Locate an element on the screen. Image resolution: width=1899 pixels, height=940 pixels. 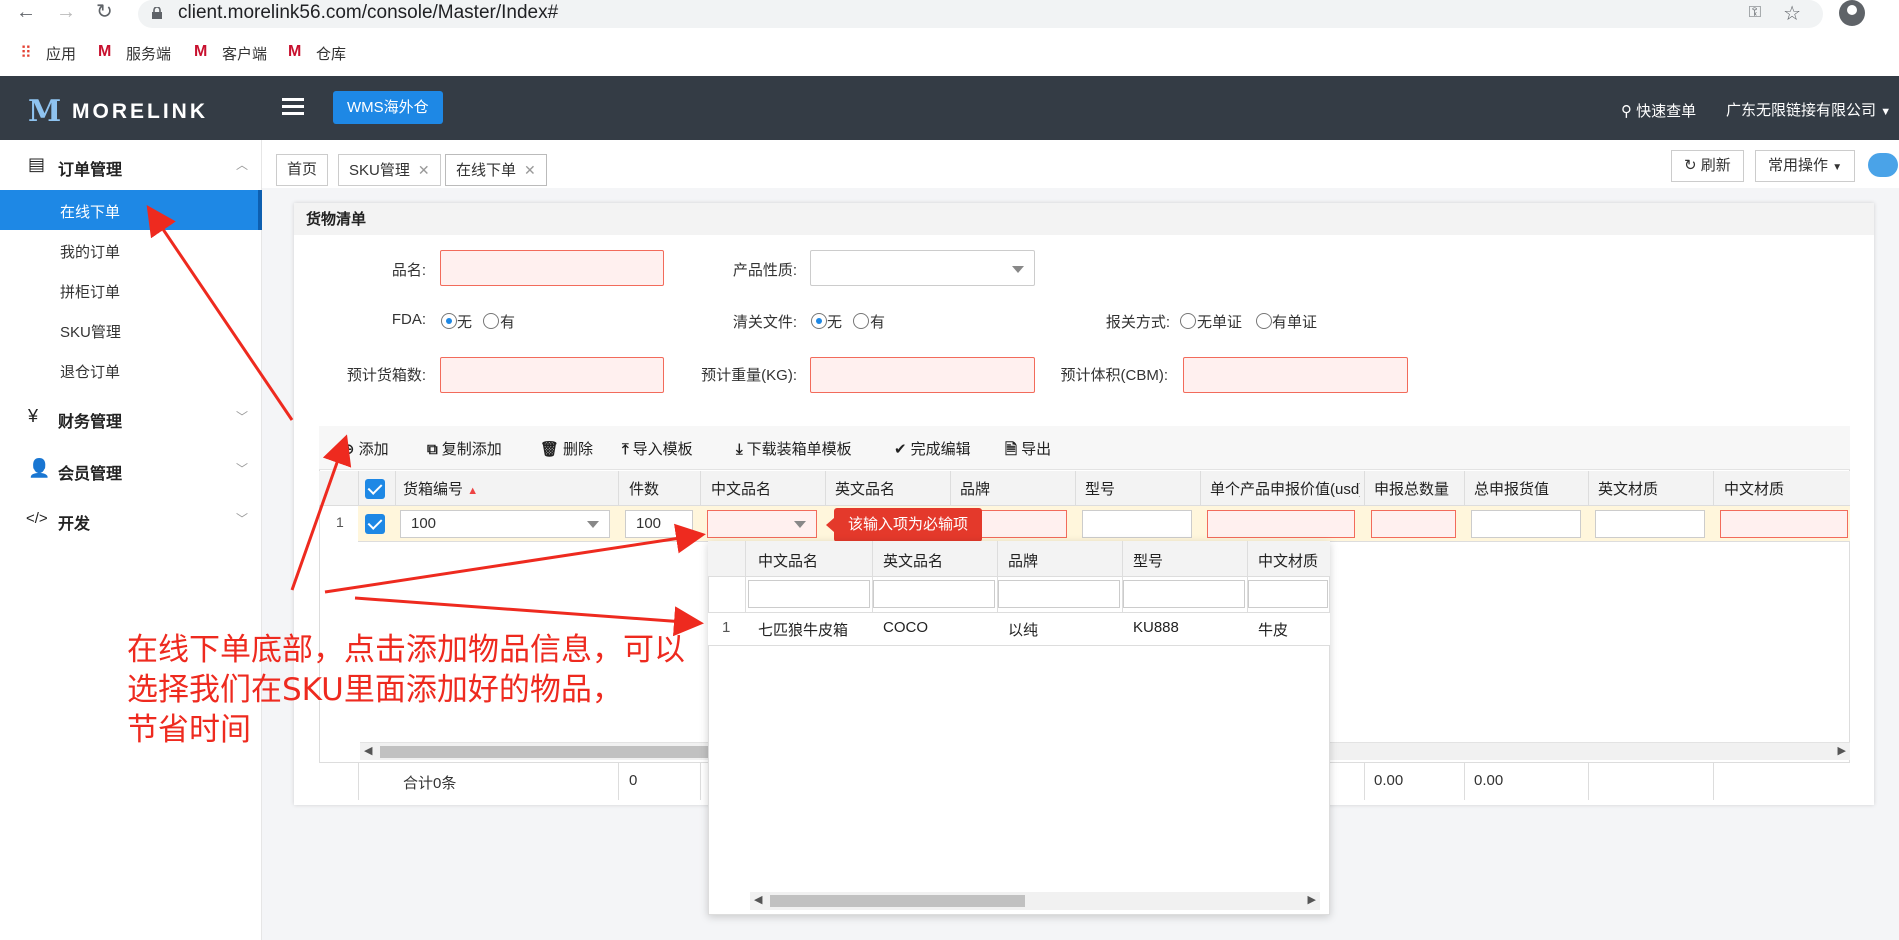
bookmark-client: 客户端 is located at coordinates (244, 53).